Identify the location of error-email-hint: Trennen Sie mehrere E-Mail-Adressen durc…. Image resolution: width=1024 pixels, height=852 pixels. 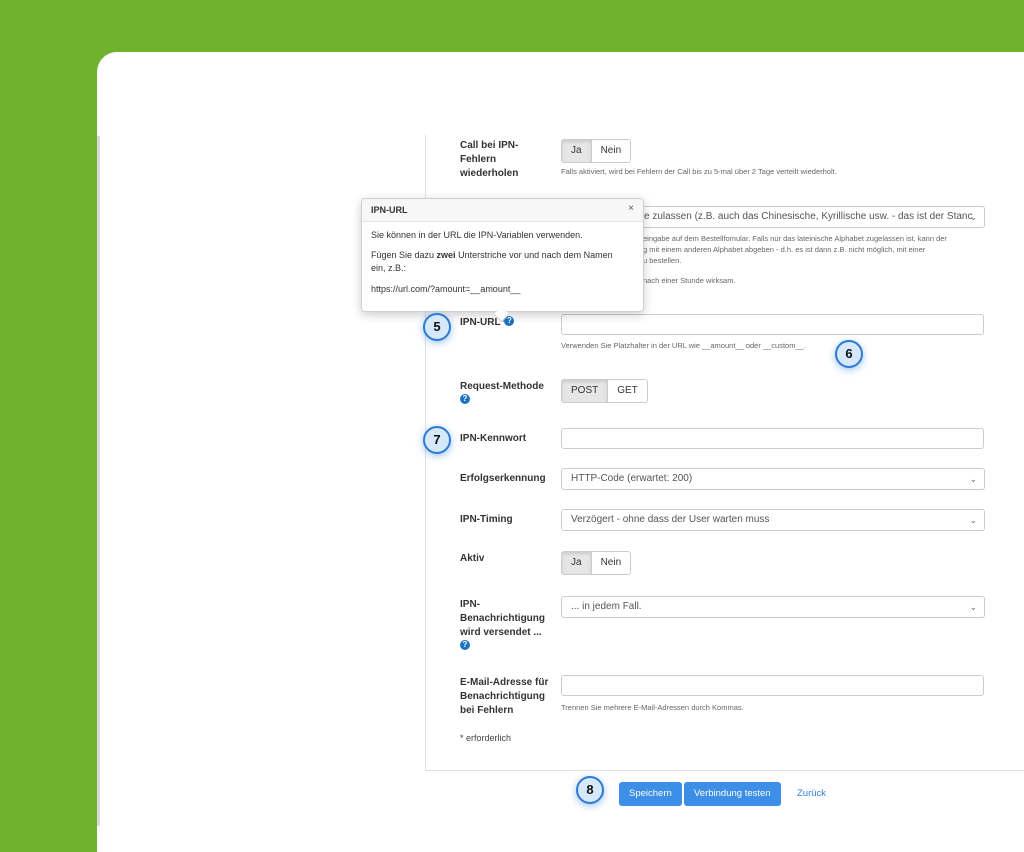
(652, 707).